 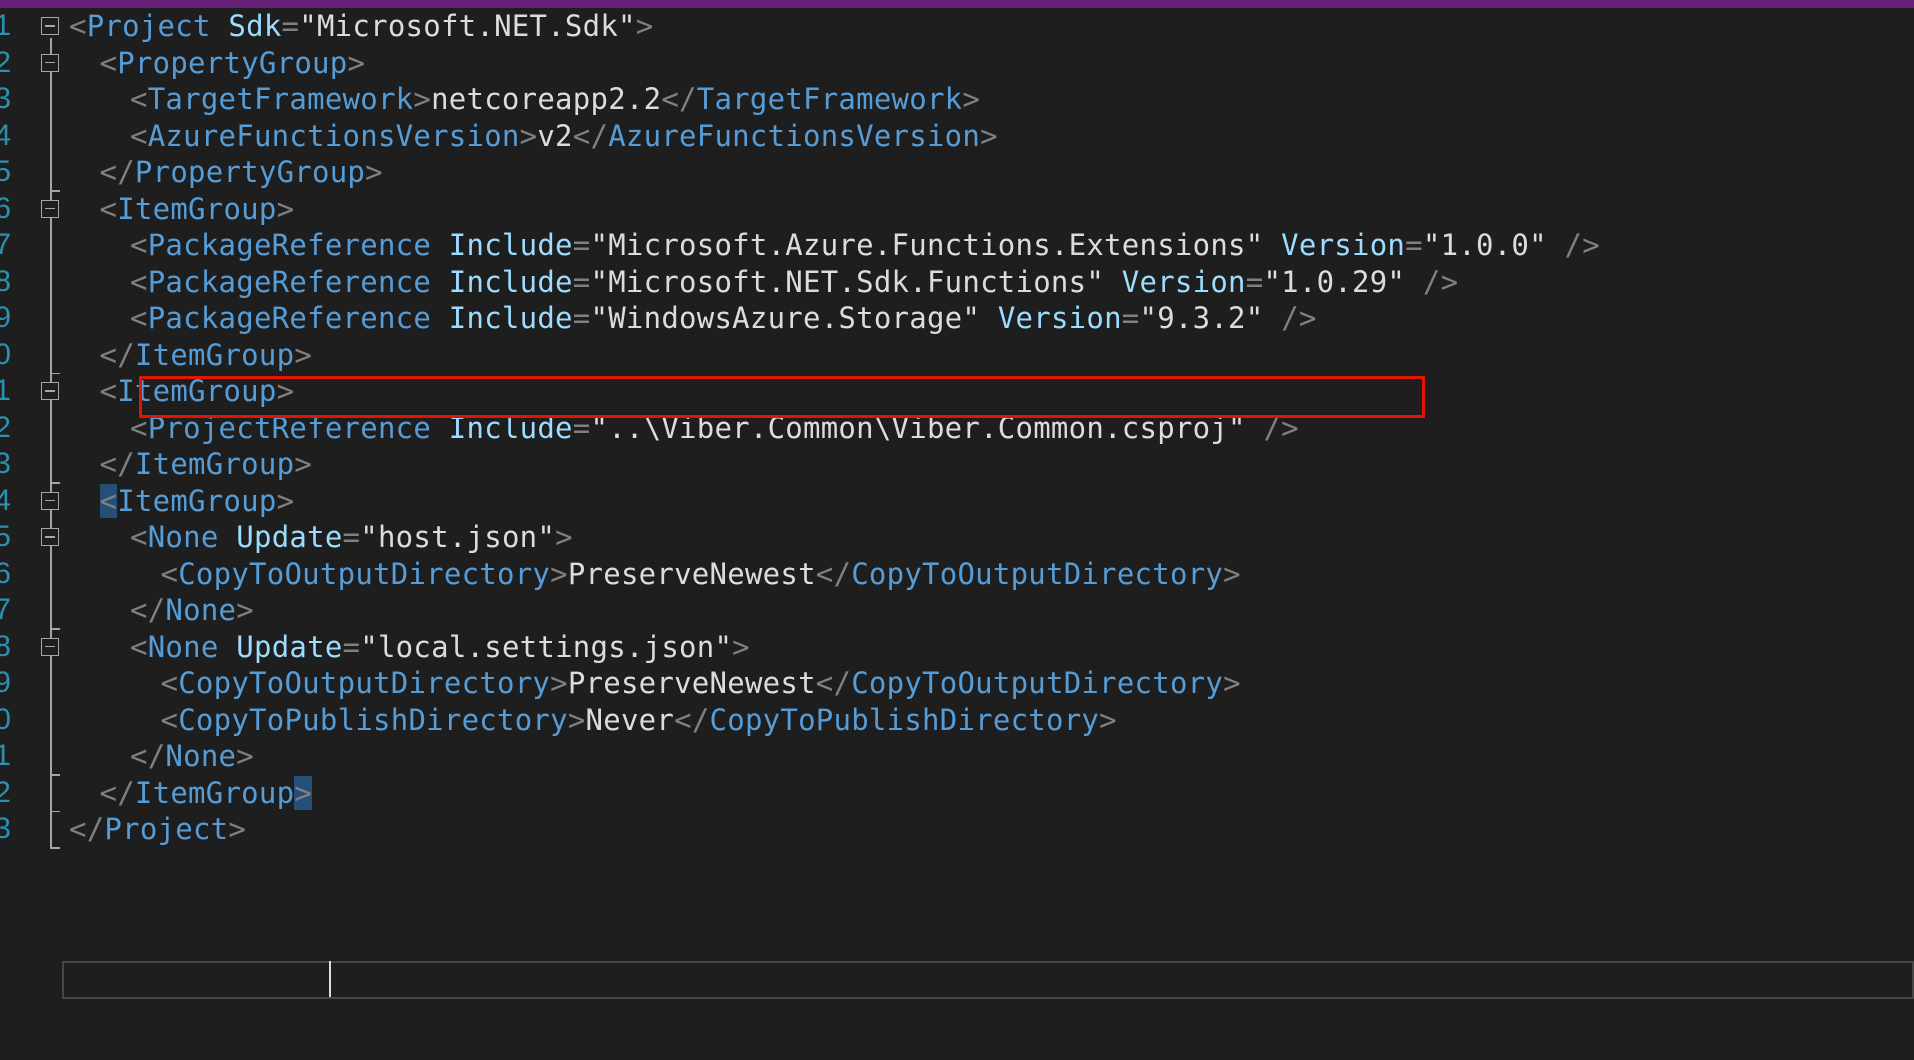 I want to click on attribute-value: "Microsoft.NET.Sdk.Functions", so click(x=847, y=281).